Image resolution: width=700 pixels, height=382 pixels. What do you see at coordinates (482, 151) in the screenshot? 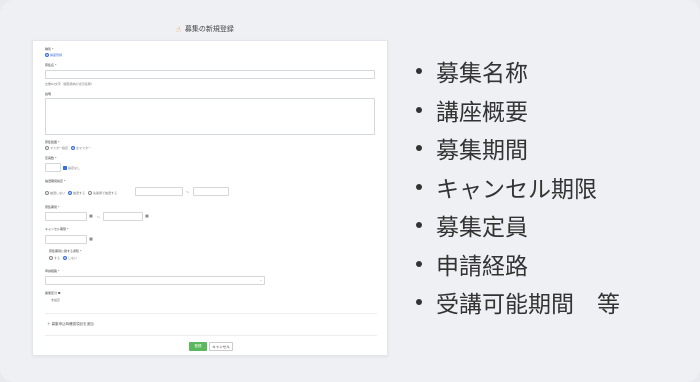
I see `list-item-text: 募集期間` at bounding box center [482, 151].